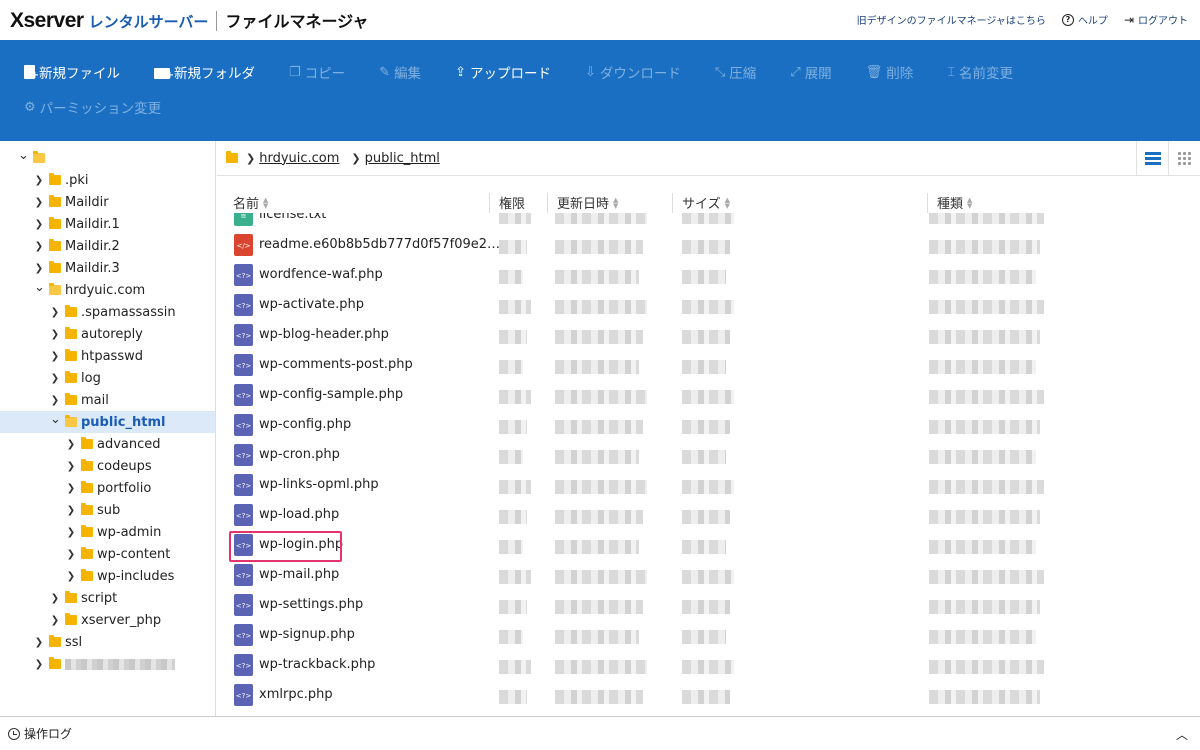  Describe the element at coordinates (708, 635) in the screenshot. I see `file-row: <?> wp-signup.php` at that location.